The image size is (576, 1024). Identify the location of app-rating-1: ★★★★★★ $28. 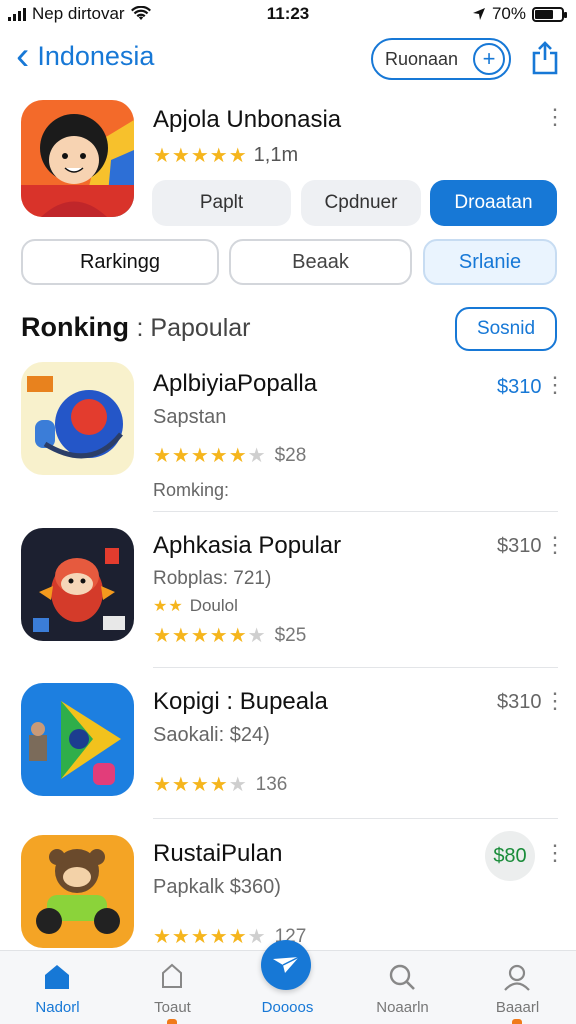
(229, 455).